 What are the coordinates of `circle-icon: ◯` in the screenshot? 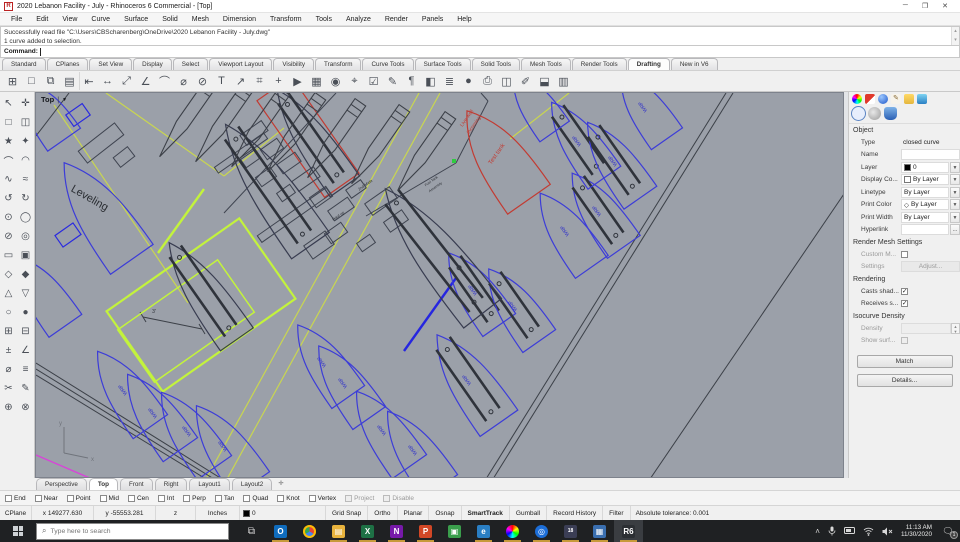 It's located at (25, 217).